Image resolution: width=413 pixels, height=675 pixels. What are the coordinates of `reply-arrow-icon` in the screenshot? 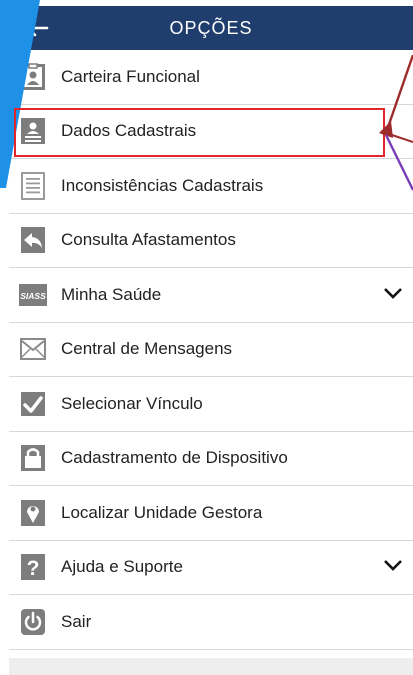 It's located at (33, 240).